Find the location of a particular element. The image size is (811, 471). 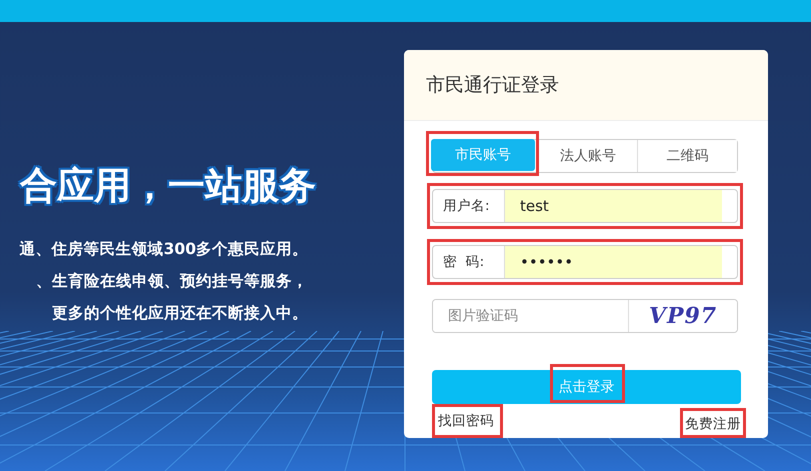

login-field: 用户名: test is located at coordinates (585, 206).